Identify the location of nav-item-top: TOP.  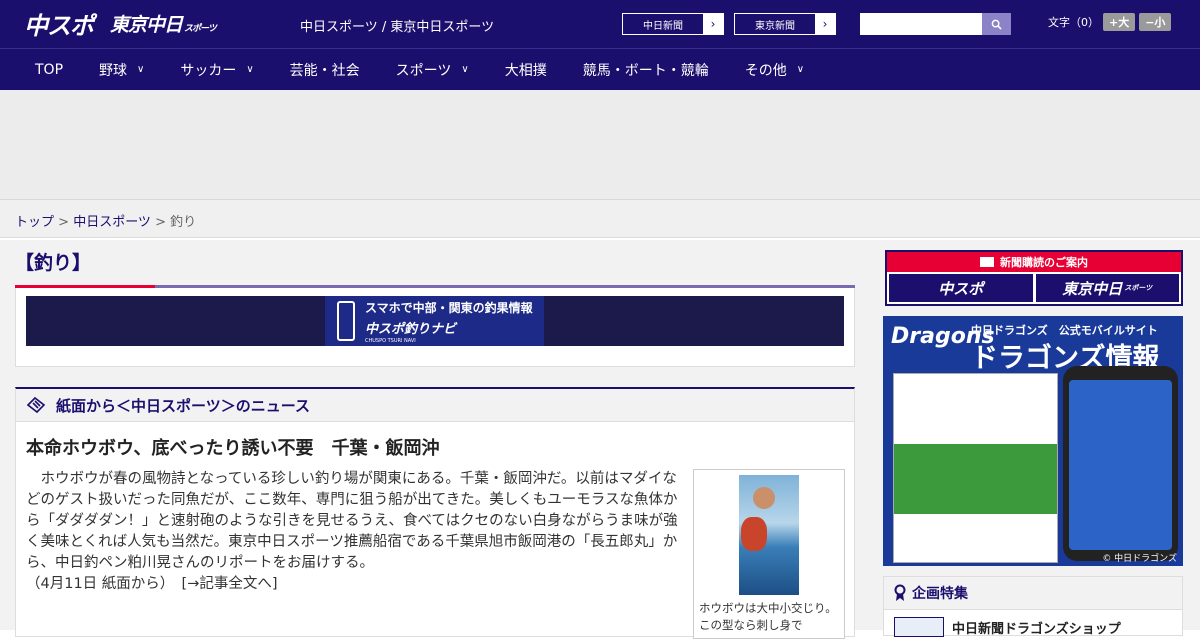
(49, 70).